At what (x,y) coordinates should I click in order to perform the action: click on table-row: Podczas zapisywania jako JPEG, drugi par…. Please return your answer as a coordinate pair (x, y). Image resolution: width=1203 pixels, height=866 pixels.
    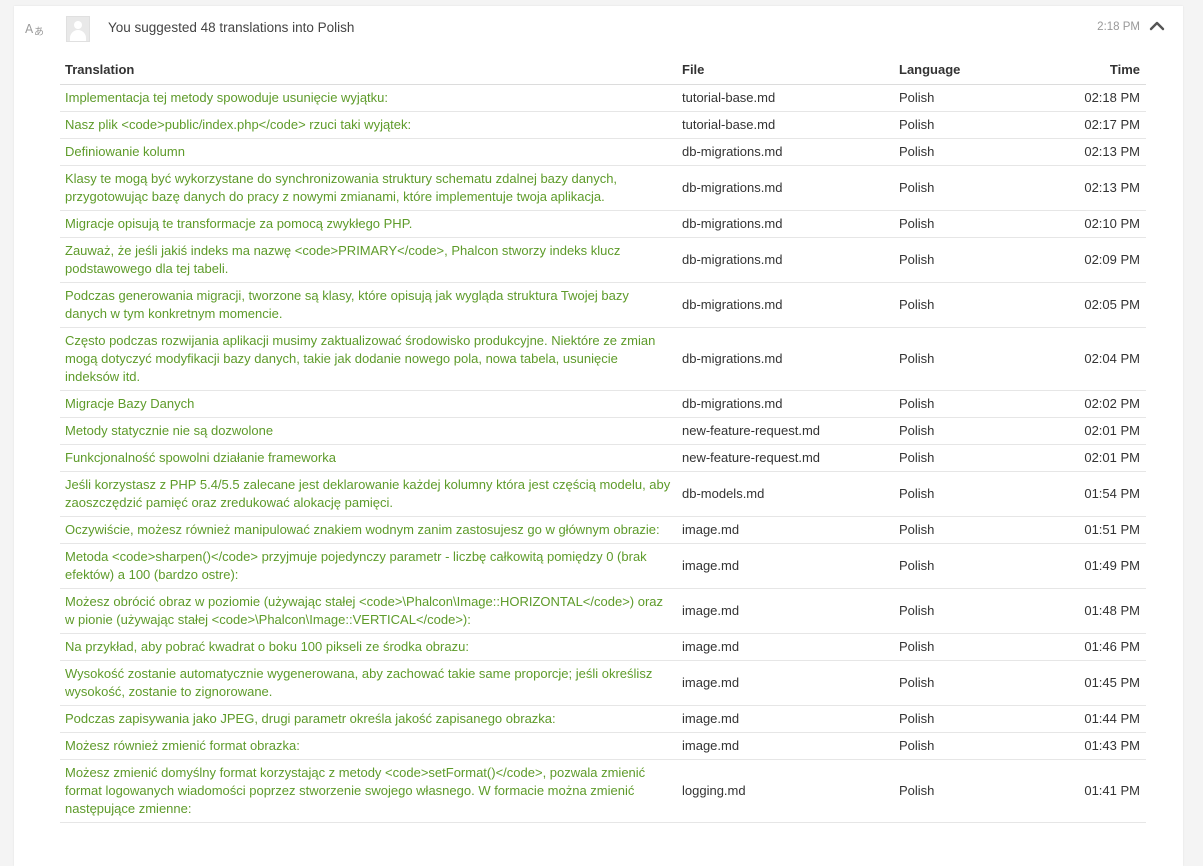
    Looking at the image, I should click on (603, 719).